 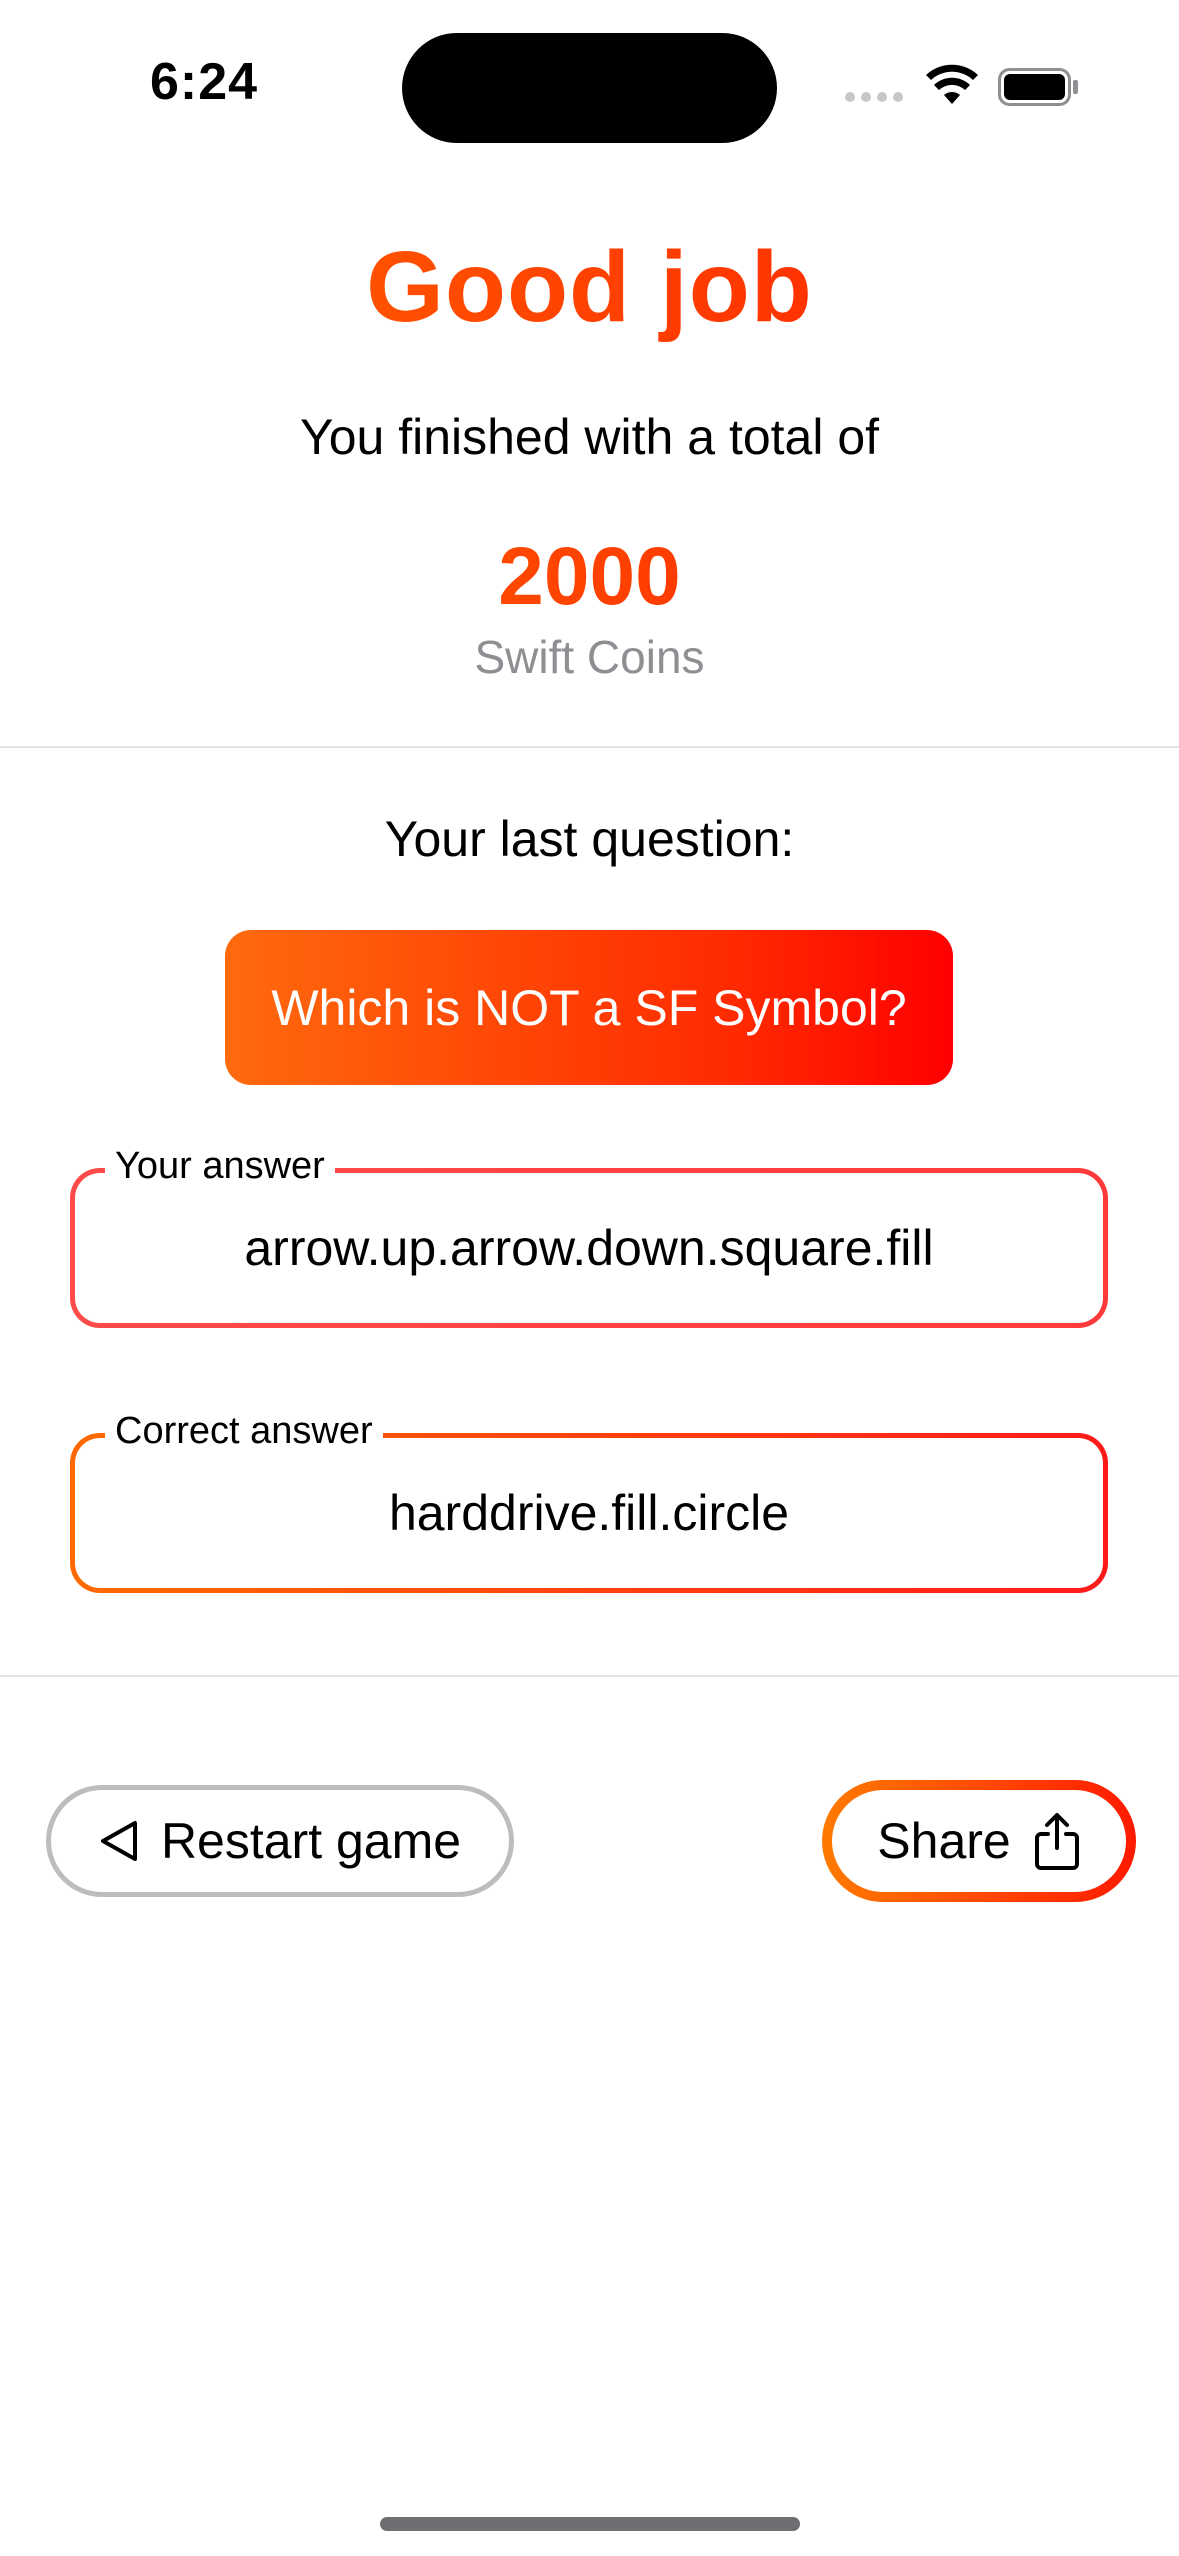 I want to click on correct-answer-field: Correct answer harddrive.fill.circle, so click(x=589, y=1499).